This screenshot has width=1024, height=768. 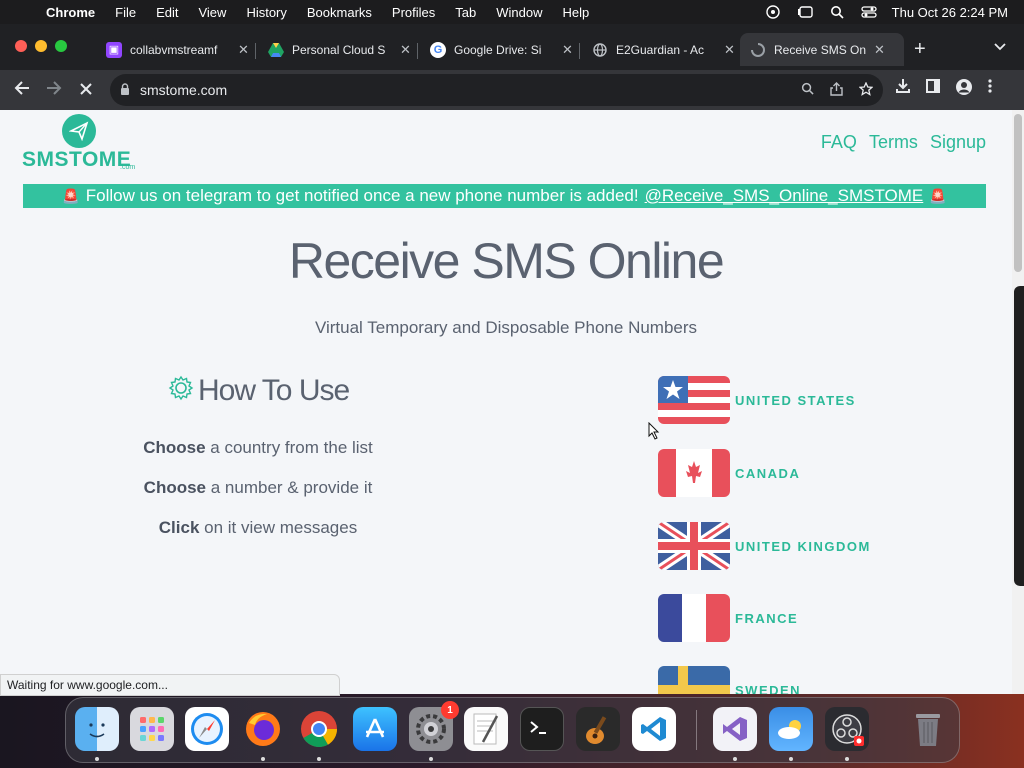 What do you see at coordinates (807, 90) in the screenshot?
I see `zoom-search-icon` at bounding box center [807, 90].